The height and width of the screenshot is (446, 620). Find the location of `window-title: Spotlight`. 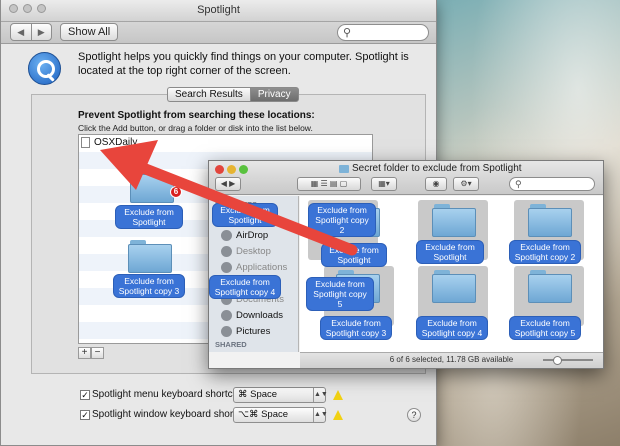

window-title: Spotlight is located at coordinates (218, 10).